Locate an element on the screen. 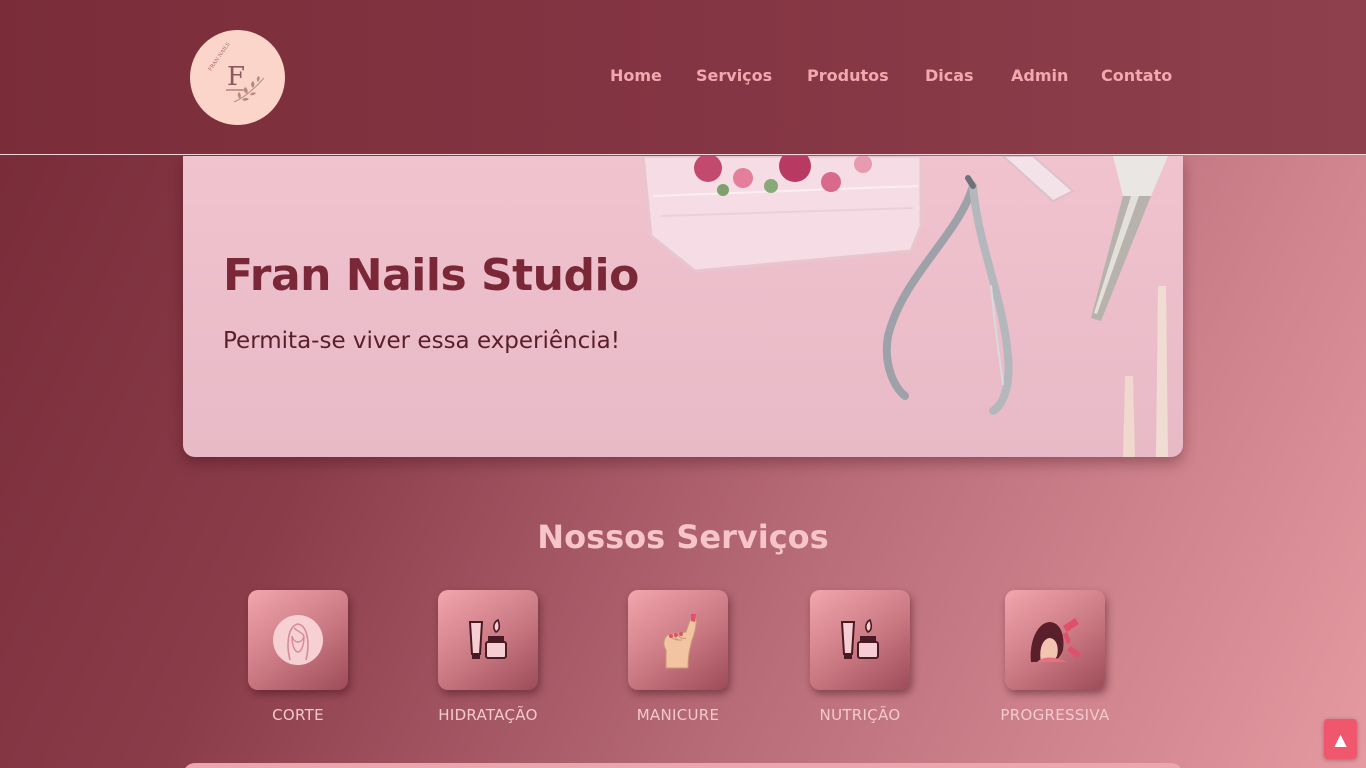 This screenshot has height=768, width=1366. service-label: CORTE is located at coordinates (298, 715).